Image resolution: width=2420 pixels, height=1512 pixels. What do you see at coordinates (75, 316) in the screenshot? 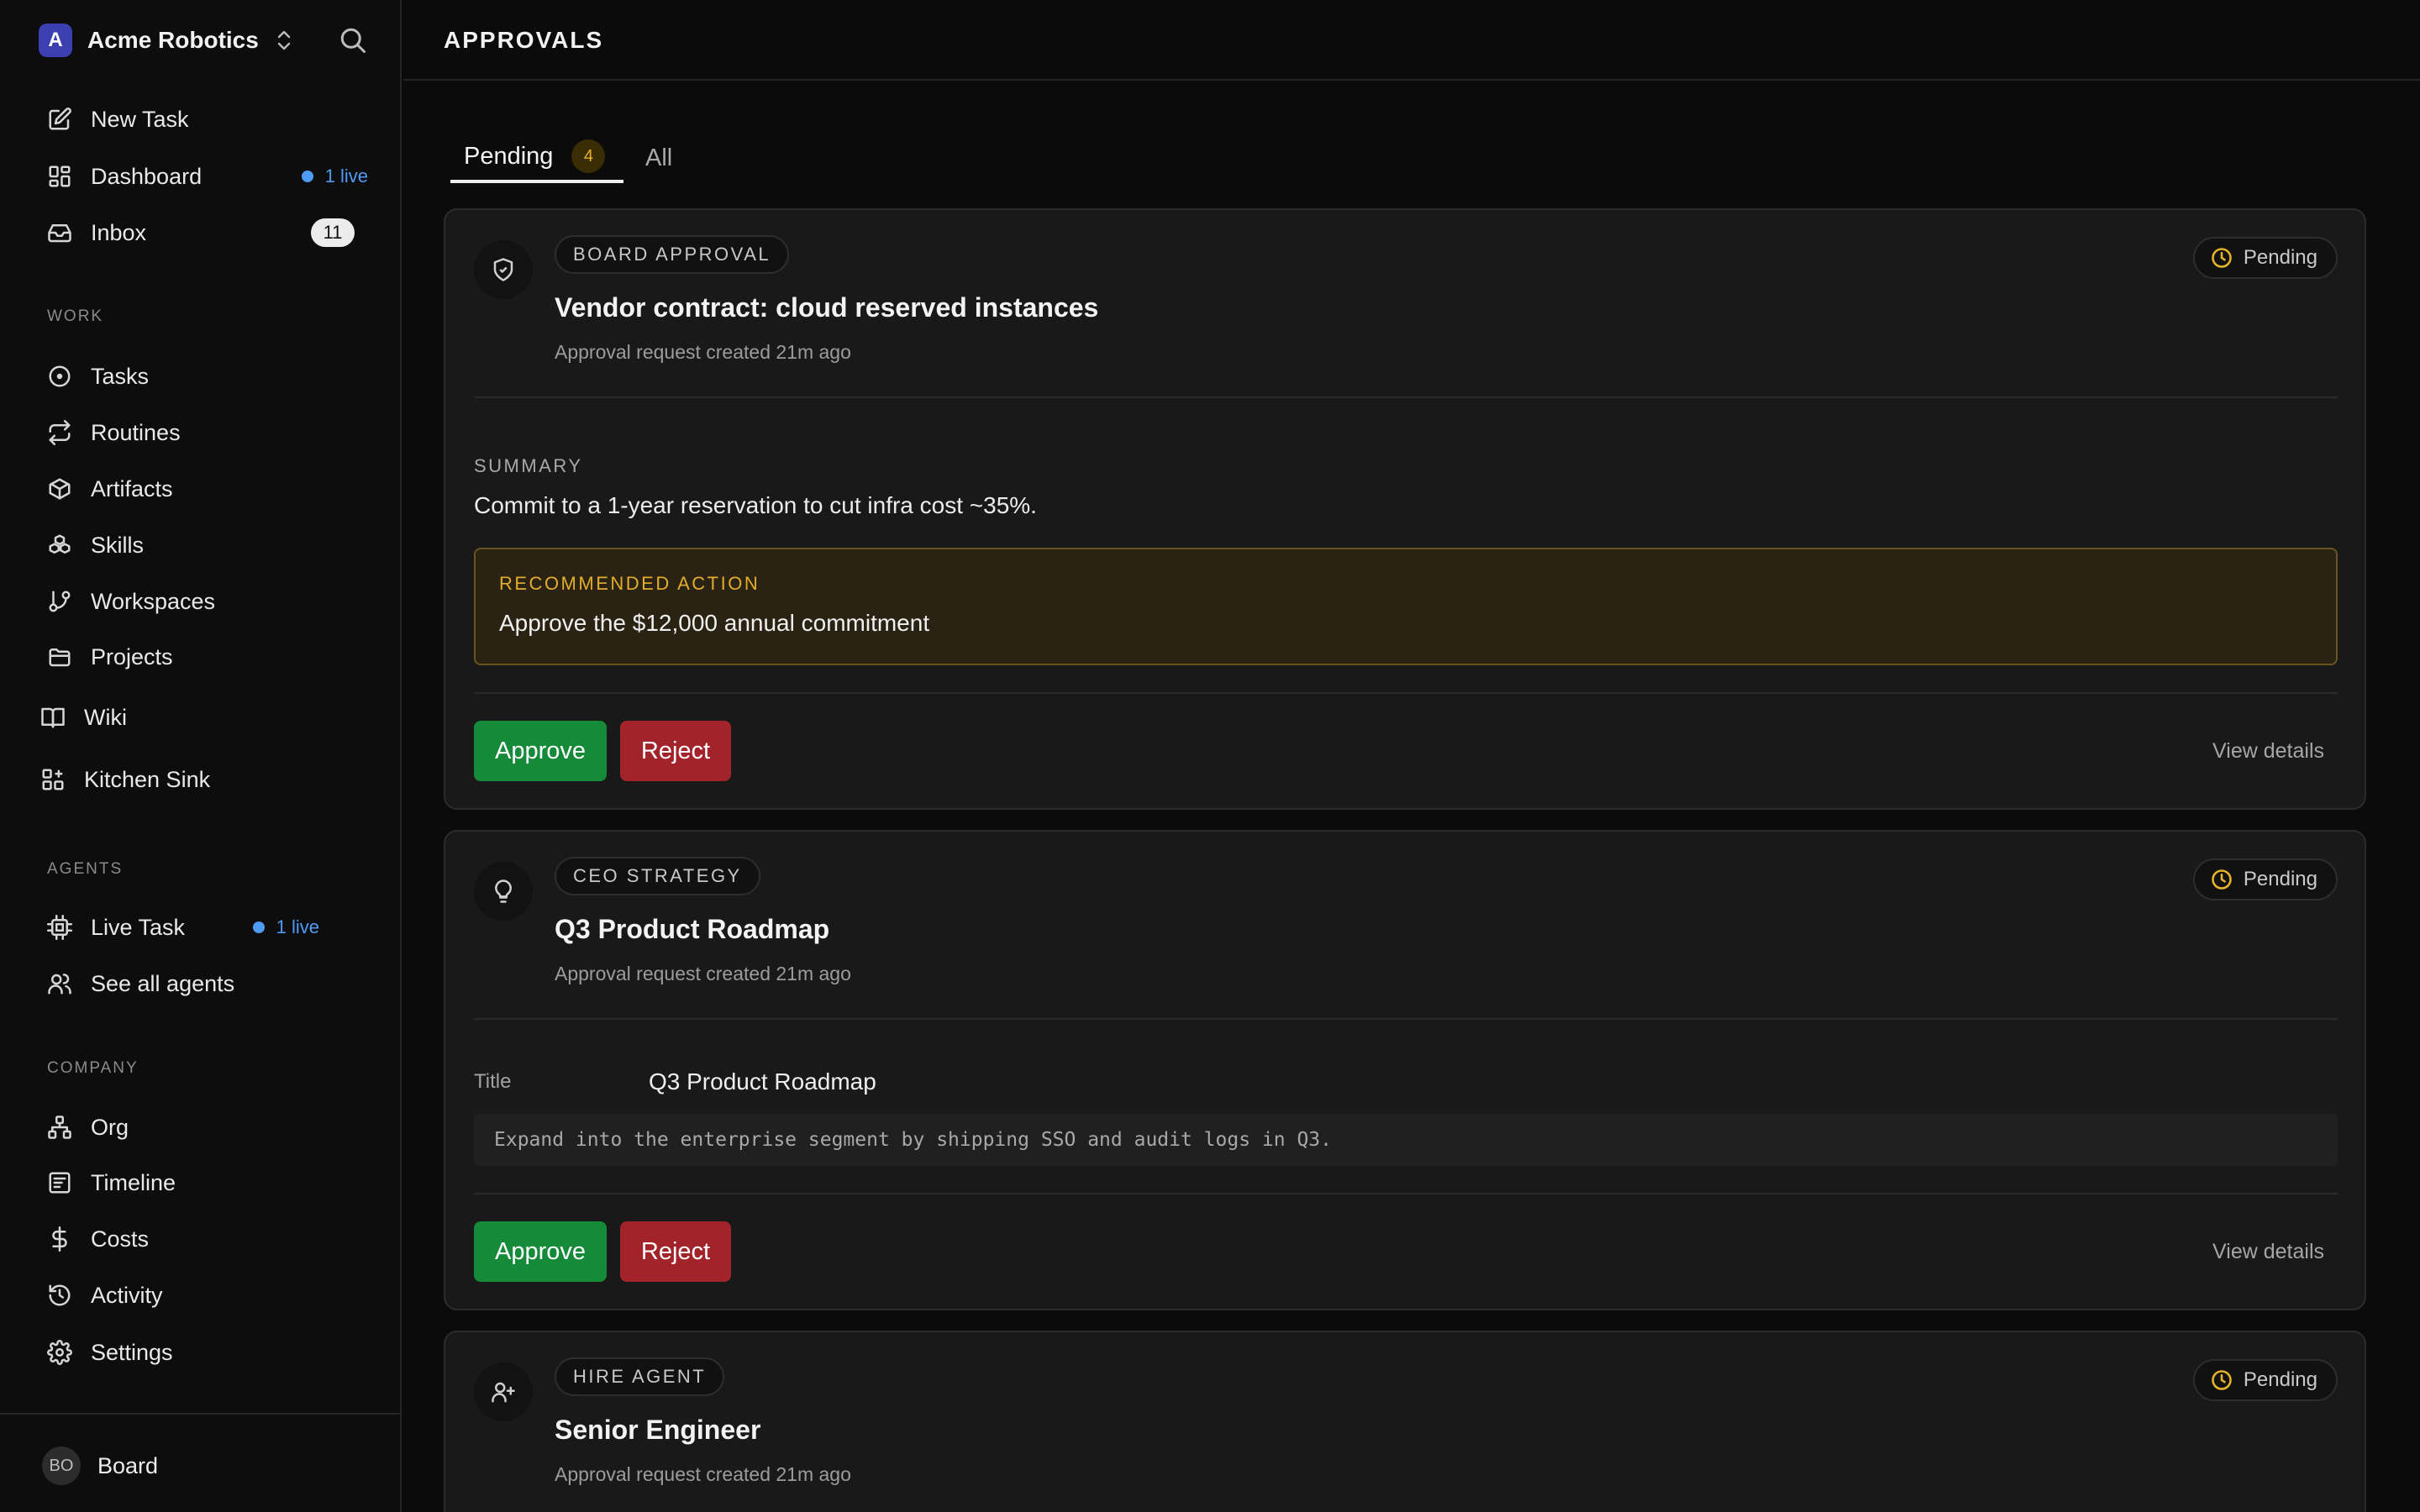
I see `section-header-work: WORK` at bounding box center [75, 316].